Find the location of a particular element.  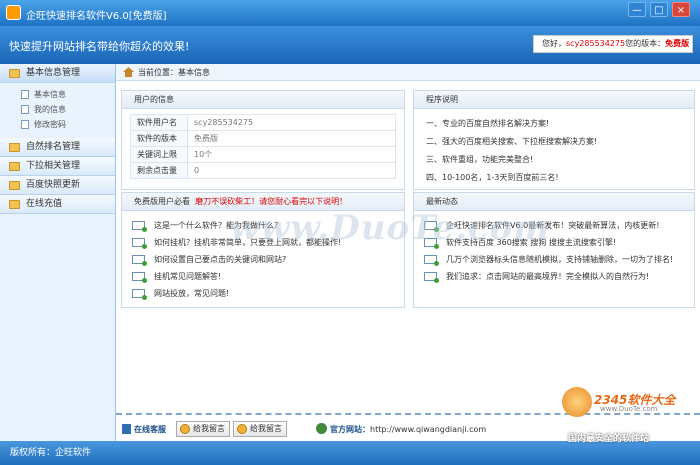

table-row: 软件的版本 免费版 is located at coordinates (263, 138).